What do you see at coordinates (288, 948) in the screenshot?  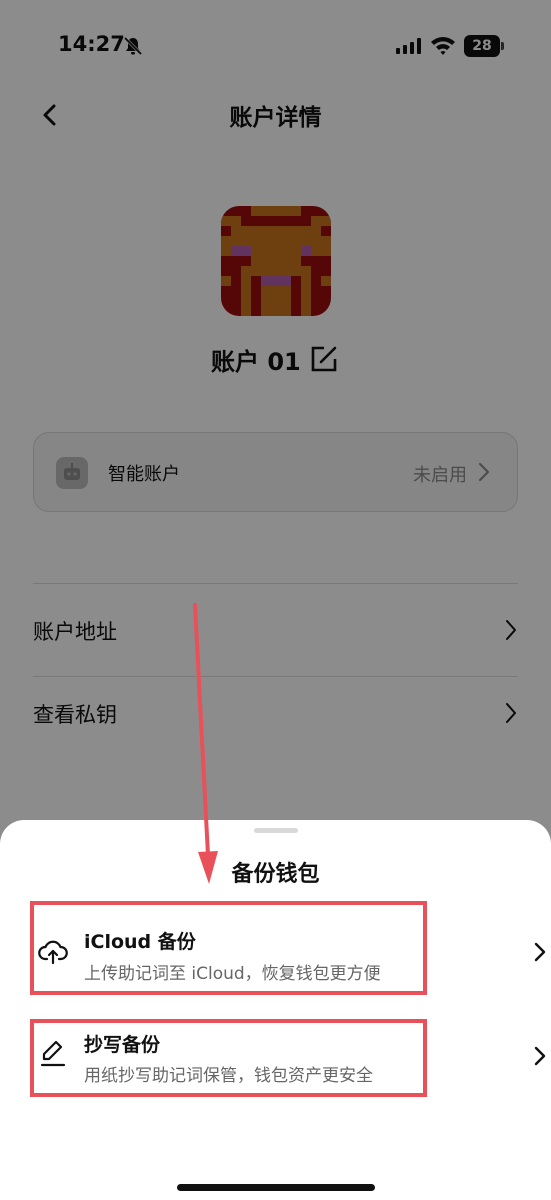 I see `icloud-backup-option: iCloud 备份 上传助记词至 iCloud，恢复钱包更方便` at bounding box center [288, 948].